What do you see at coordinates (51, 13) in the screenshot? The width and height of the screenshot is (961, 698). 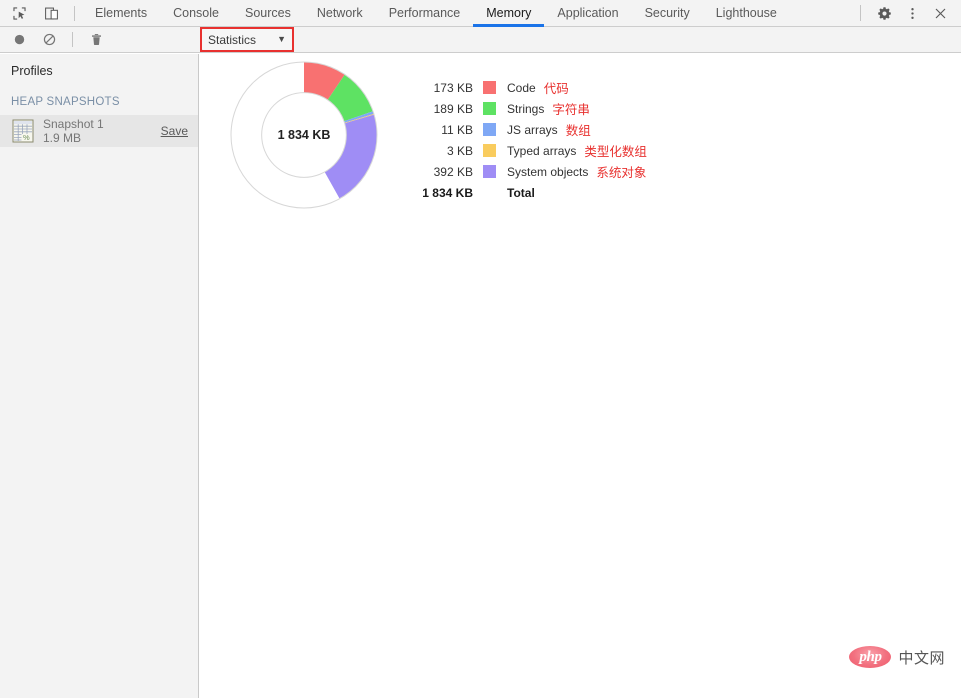 I see `device-toolbar-icon` at bounding box center [51, 13].